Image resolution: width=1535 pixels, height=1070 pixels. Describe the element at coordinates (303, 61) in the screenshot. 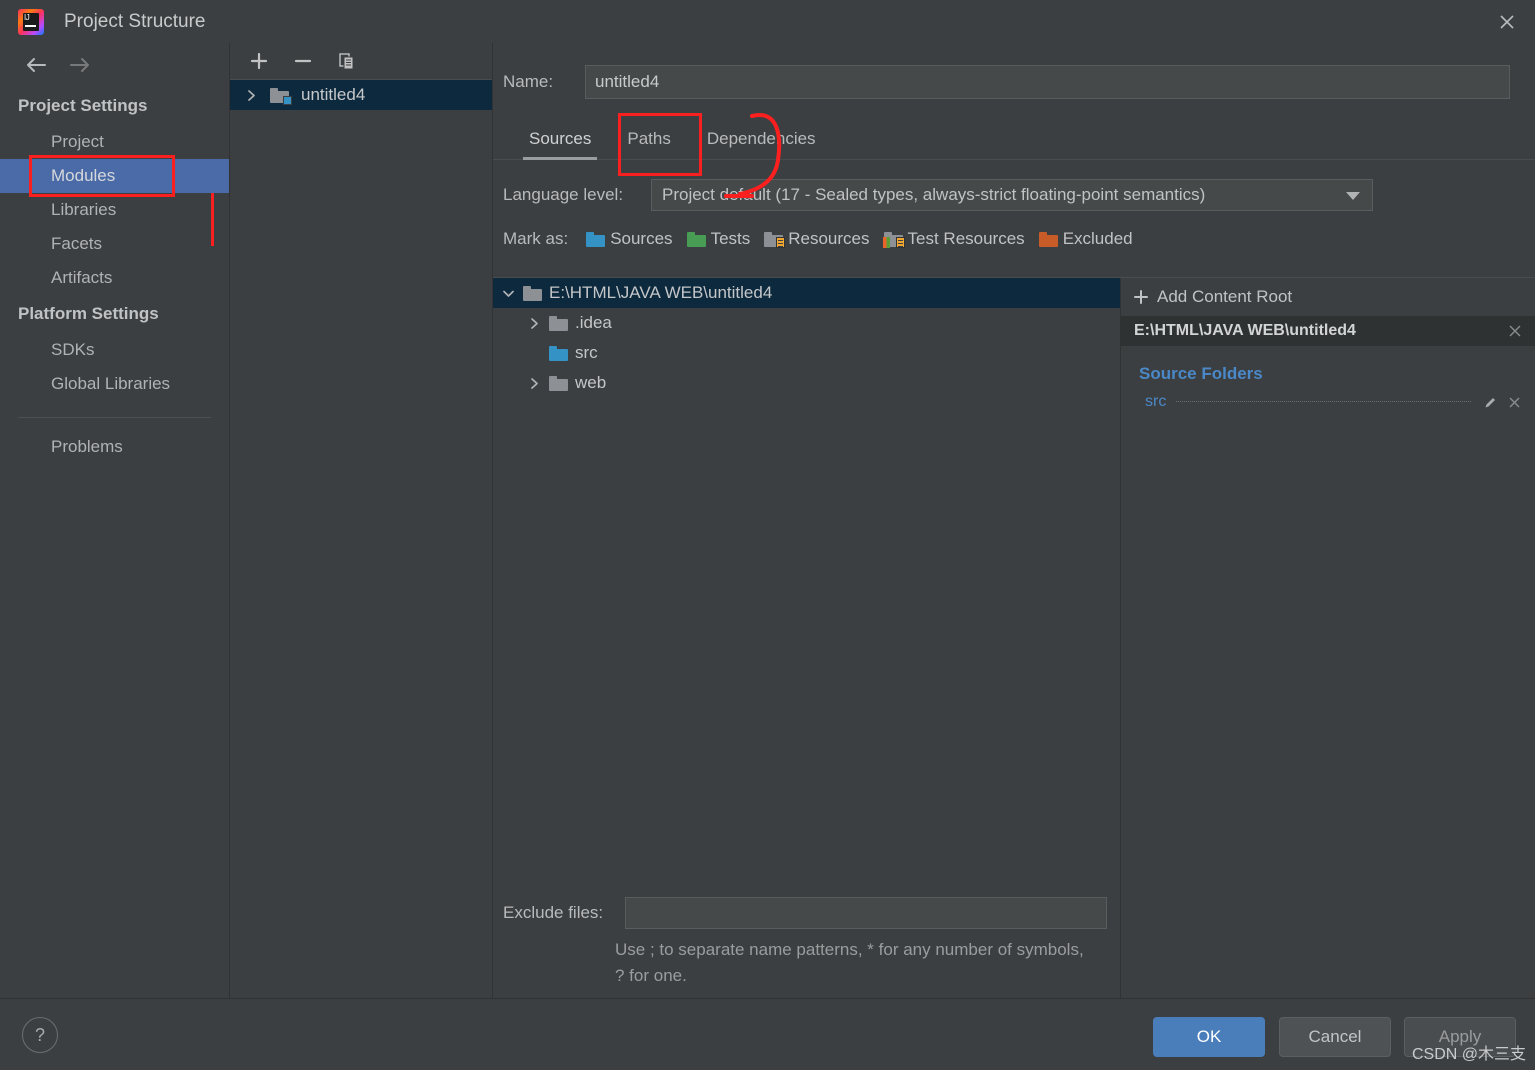

I see `minus-icon` at that location.